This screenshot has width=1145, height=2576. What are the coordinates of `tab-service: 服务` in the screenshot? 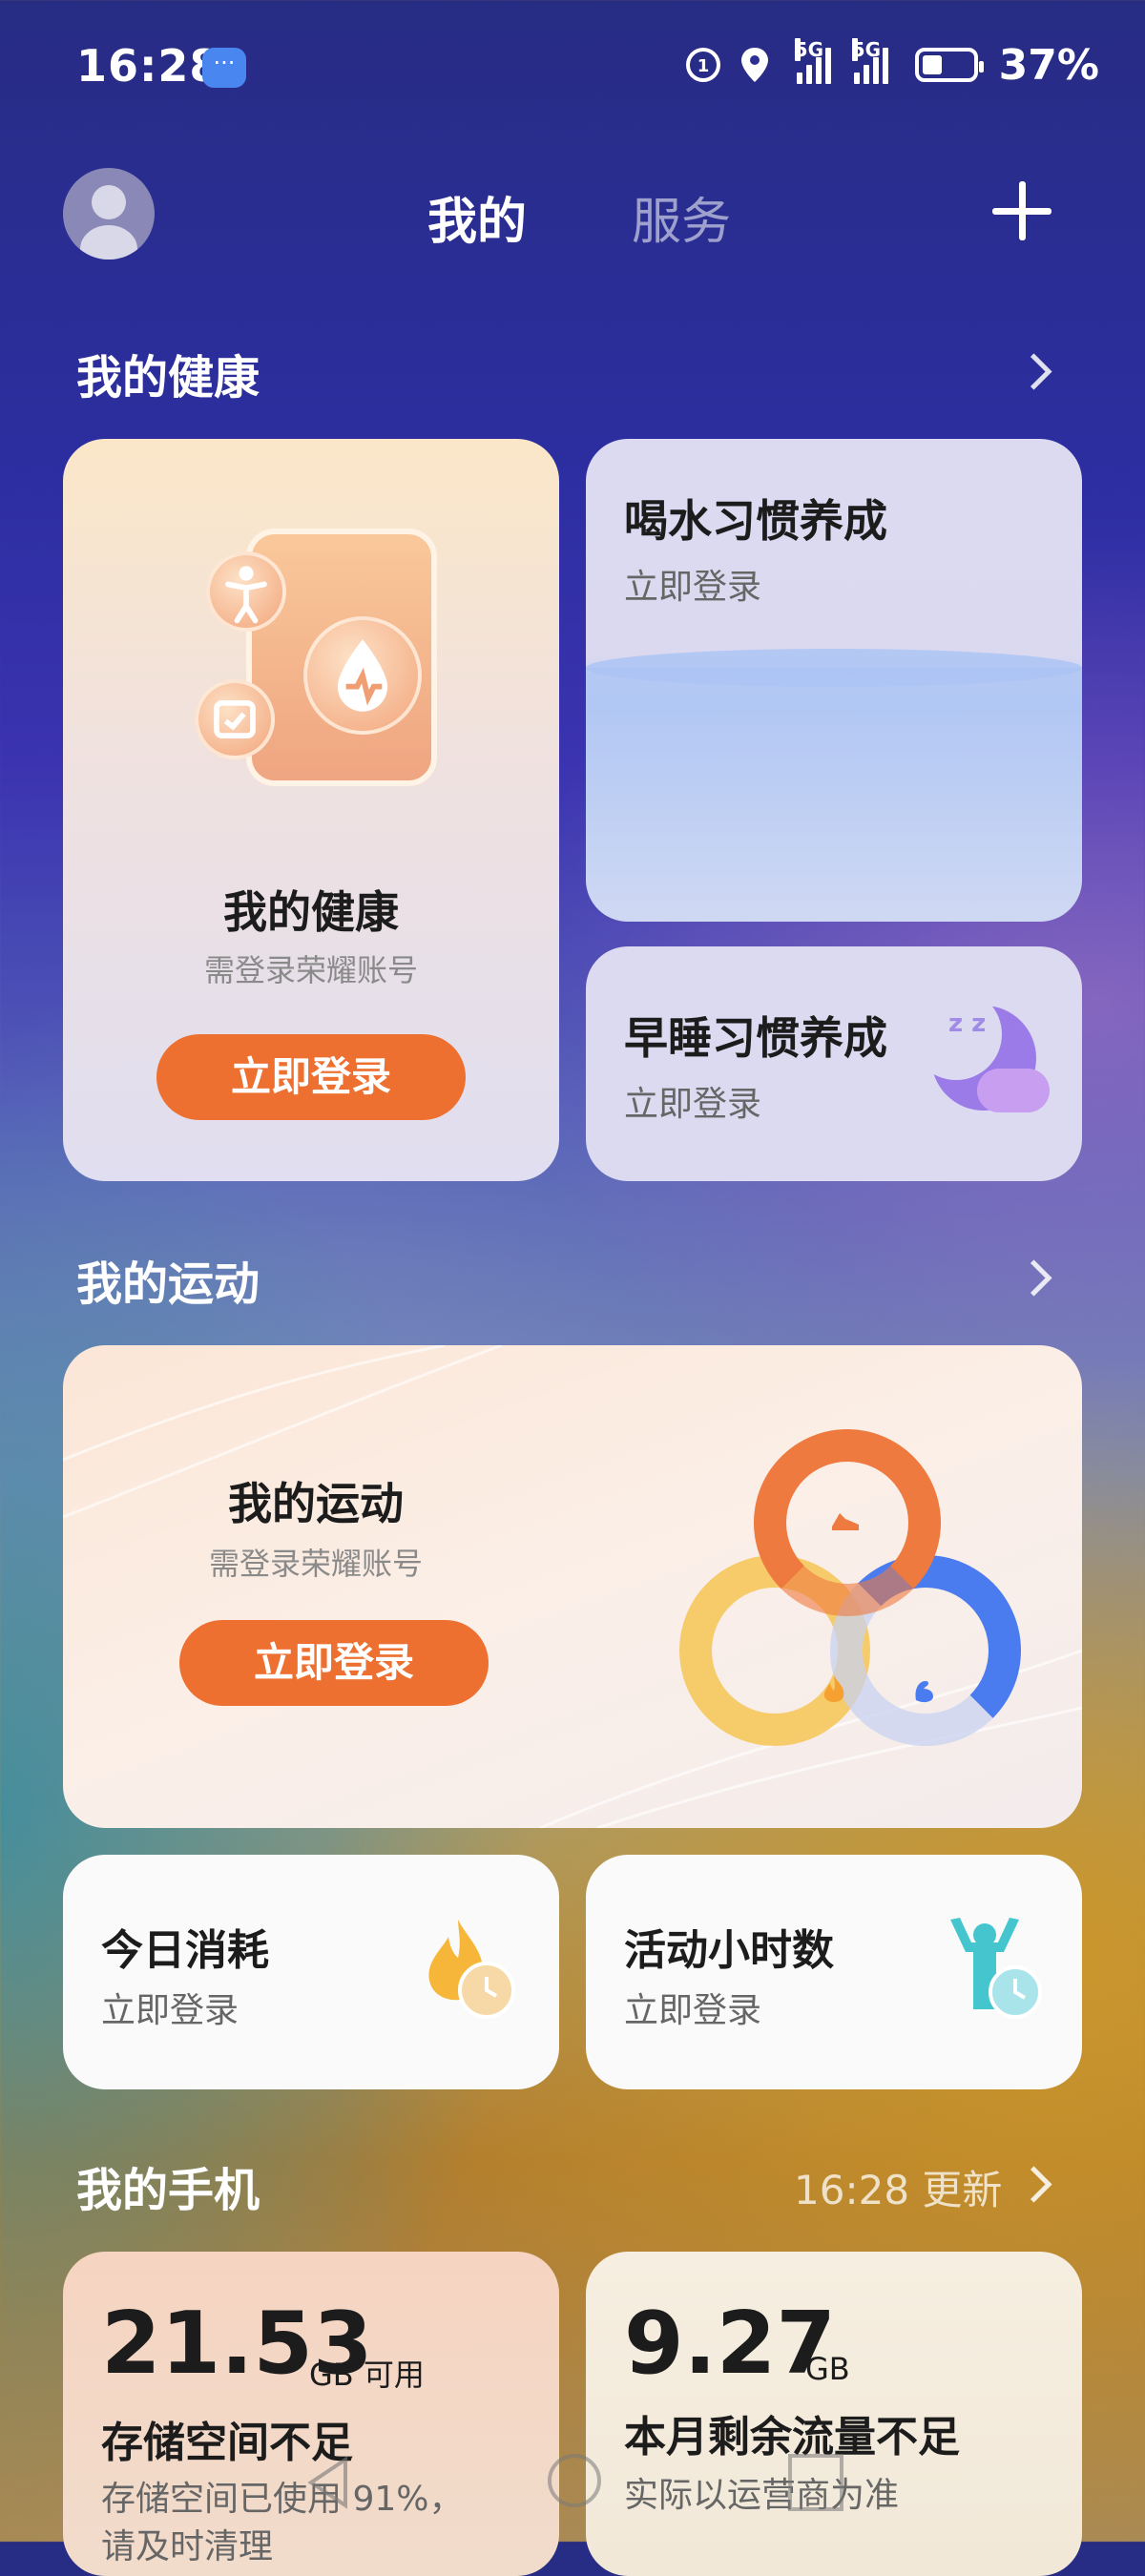 It's located at (681, 217).